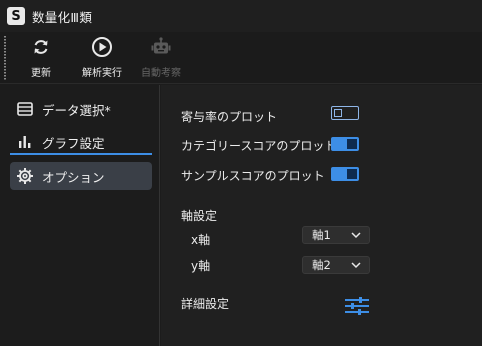 This screenshot has height=346, width=482. What do you see at coordinates (161, 47) in the screenshot?
I see `robot-icon` at bounding box center [161, 47].